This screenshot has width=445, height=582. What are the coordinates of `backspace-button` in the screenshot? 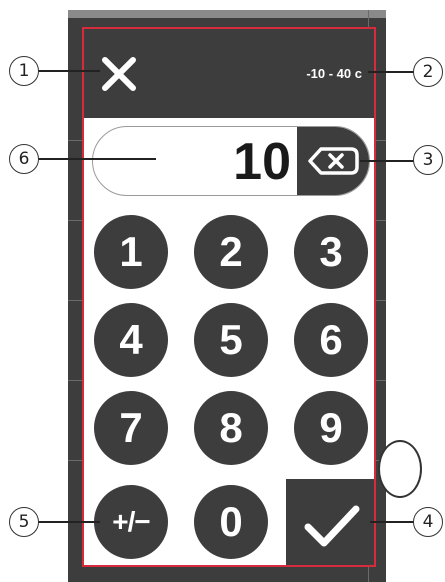 It's located at (333, 161).